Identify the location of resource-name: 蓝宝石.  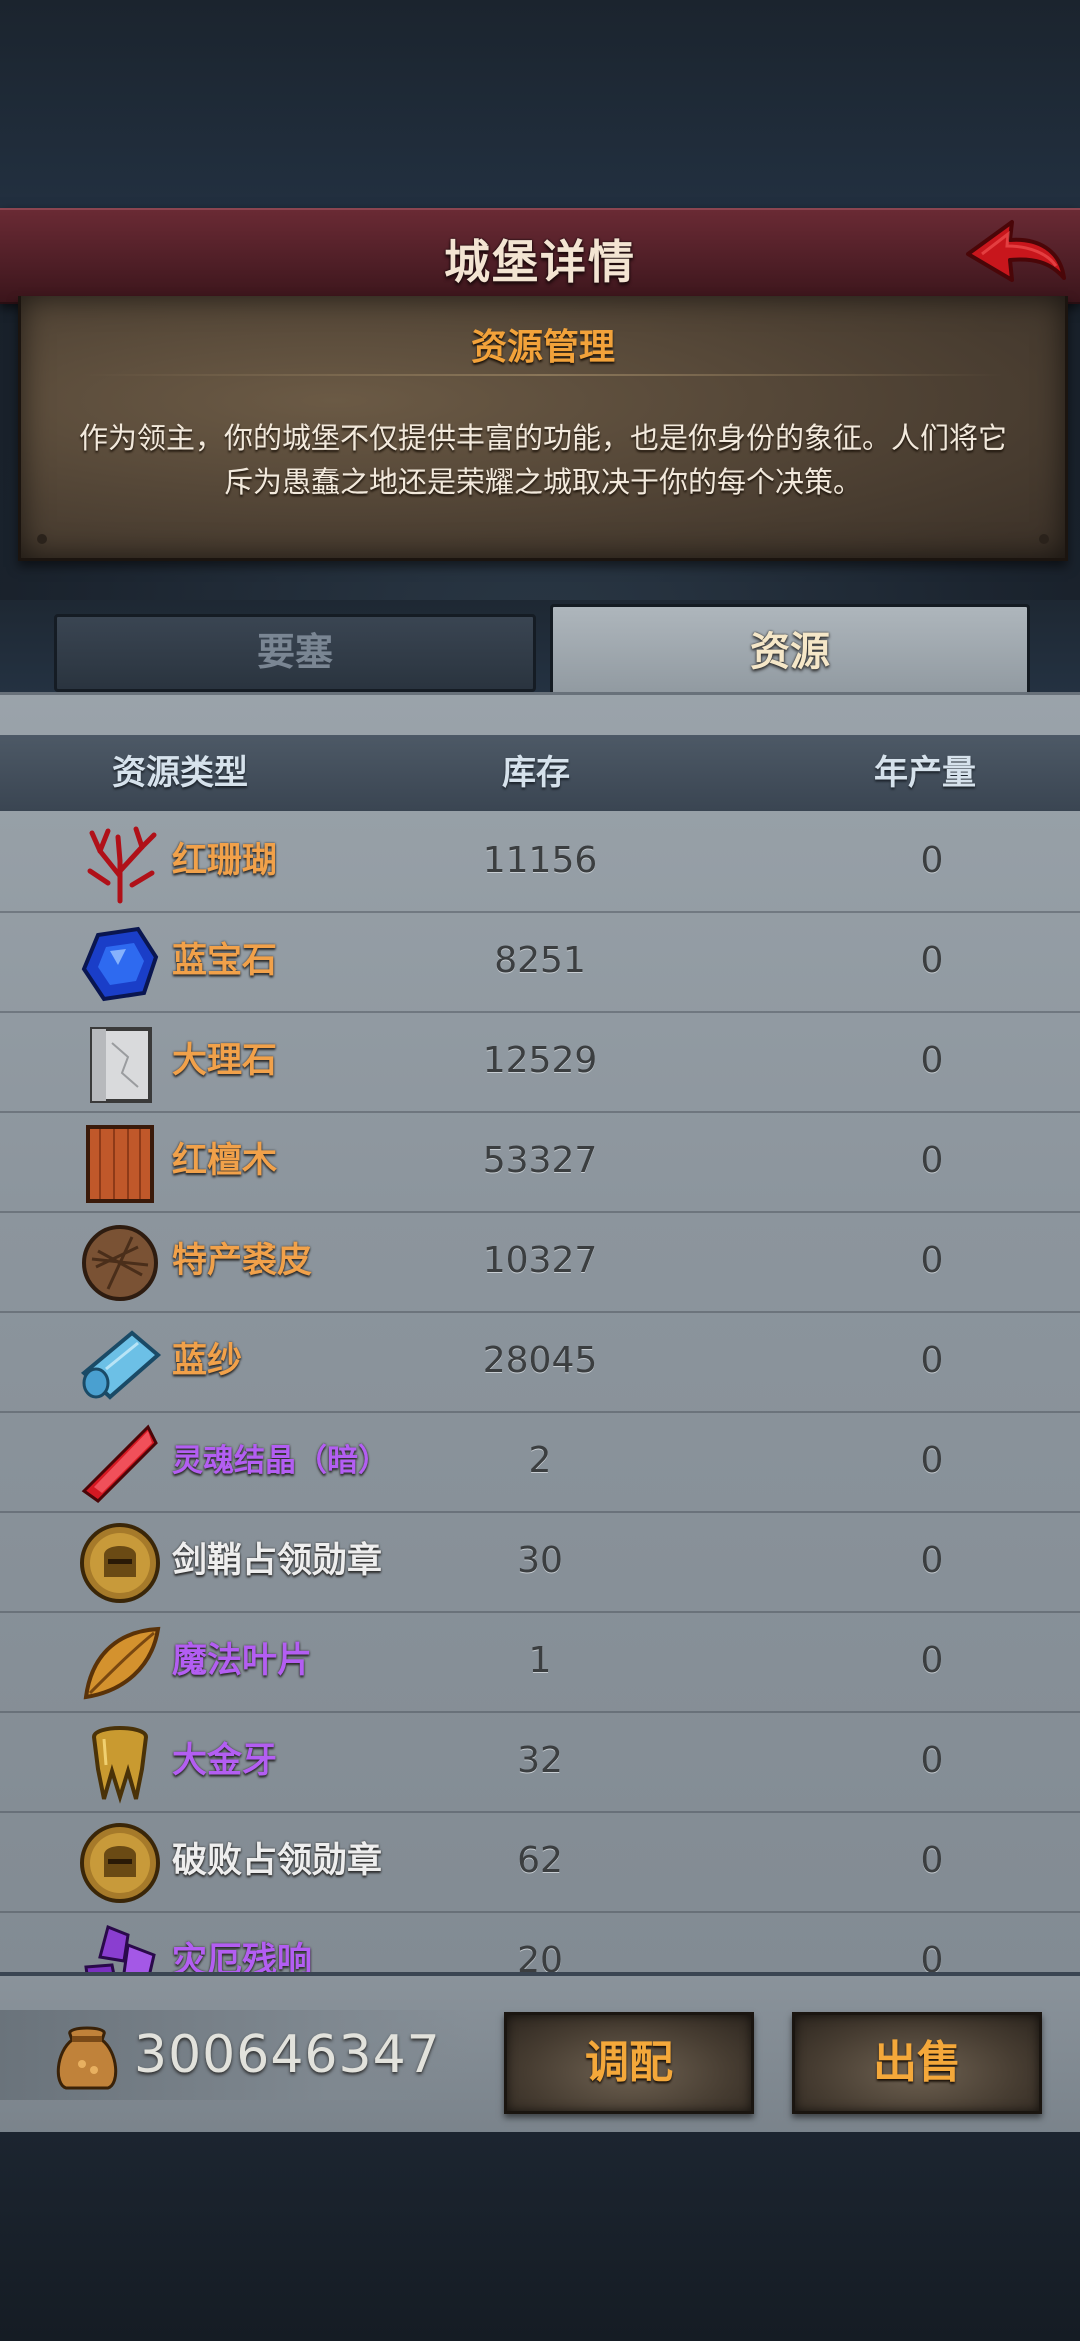
(225, 961).